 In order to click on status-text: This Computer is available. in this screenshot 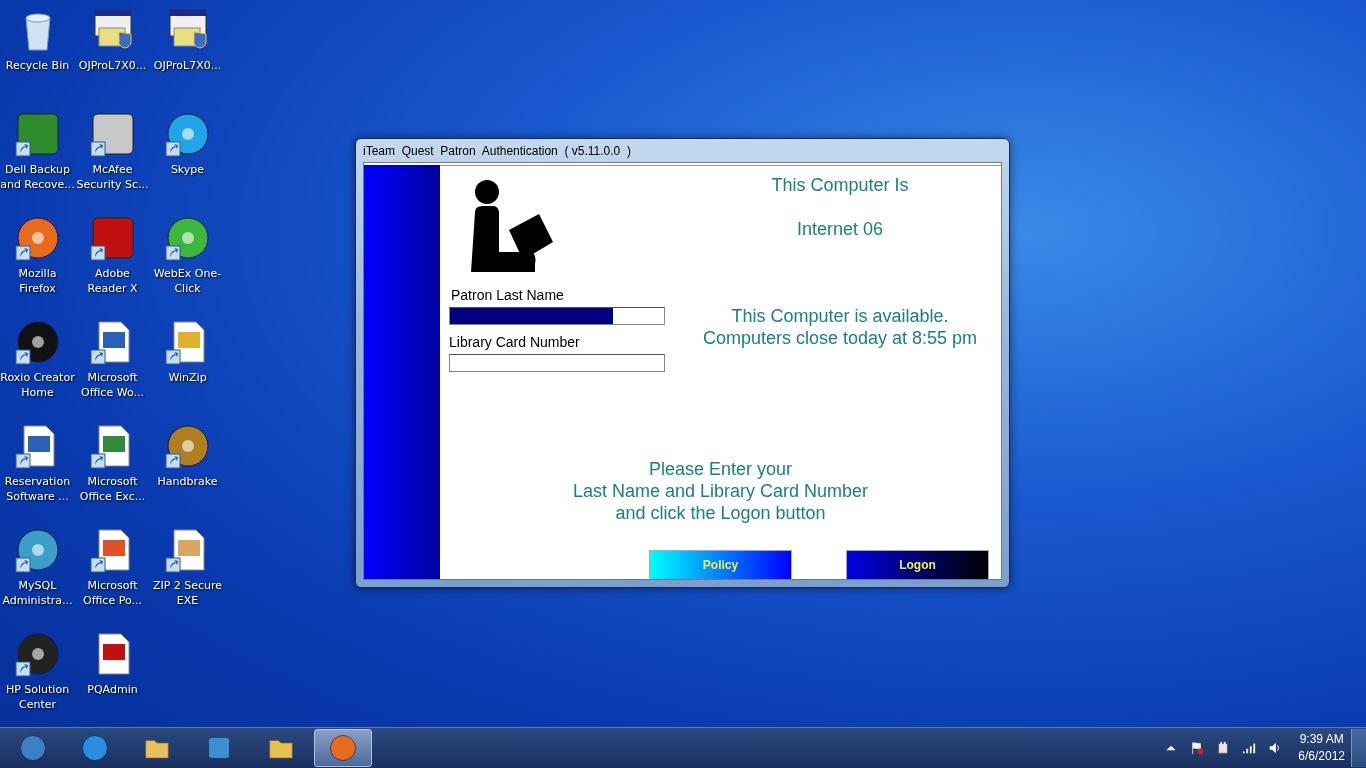, I will do `click(840, 316)`.